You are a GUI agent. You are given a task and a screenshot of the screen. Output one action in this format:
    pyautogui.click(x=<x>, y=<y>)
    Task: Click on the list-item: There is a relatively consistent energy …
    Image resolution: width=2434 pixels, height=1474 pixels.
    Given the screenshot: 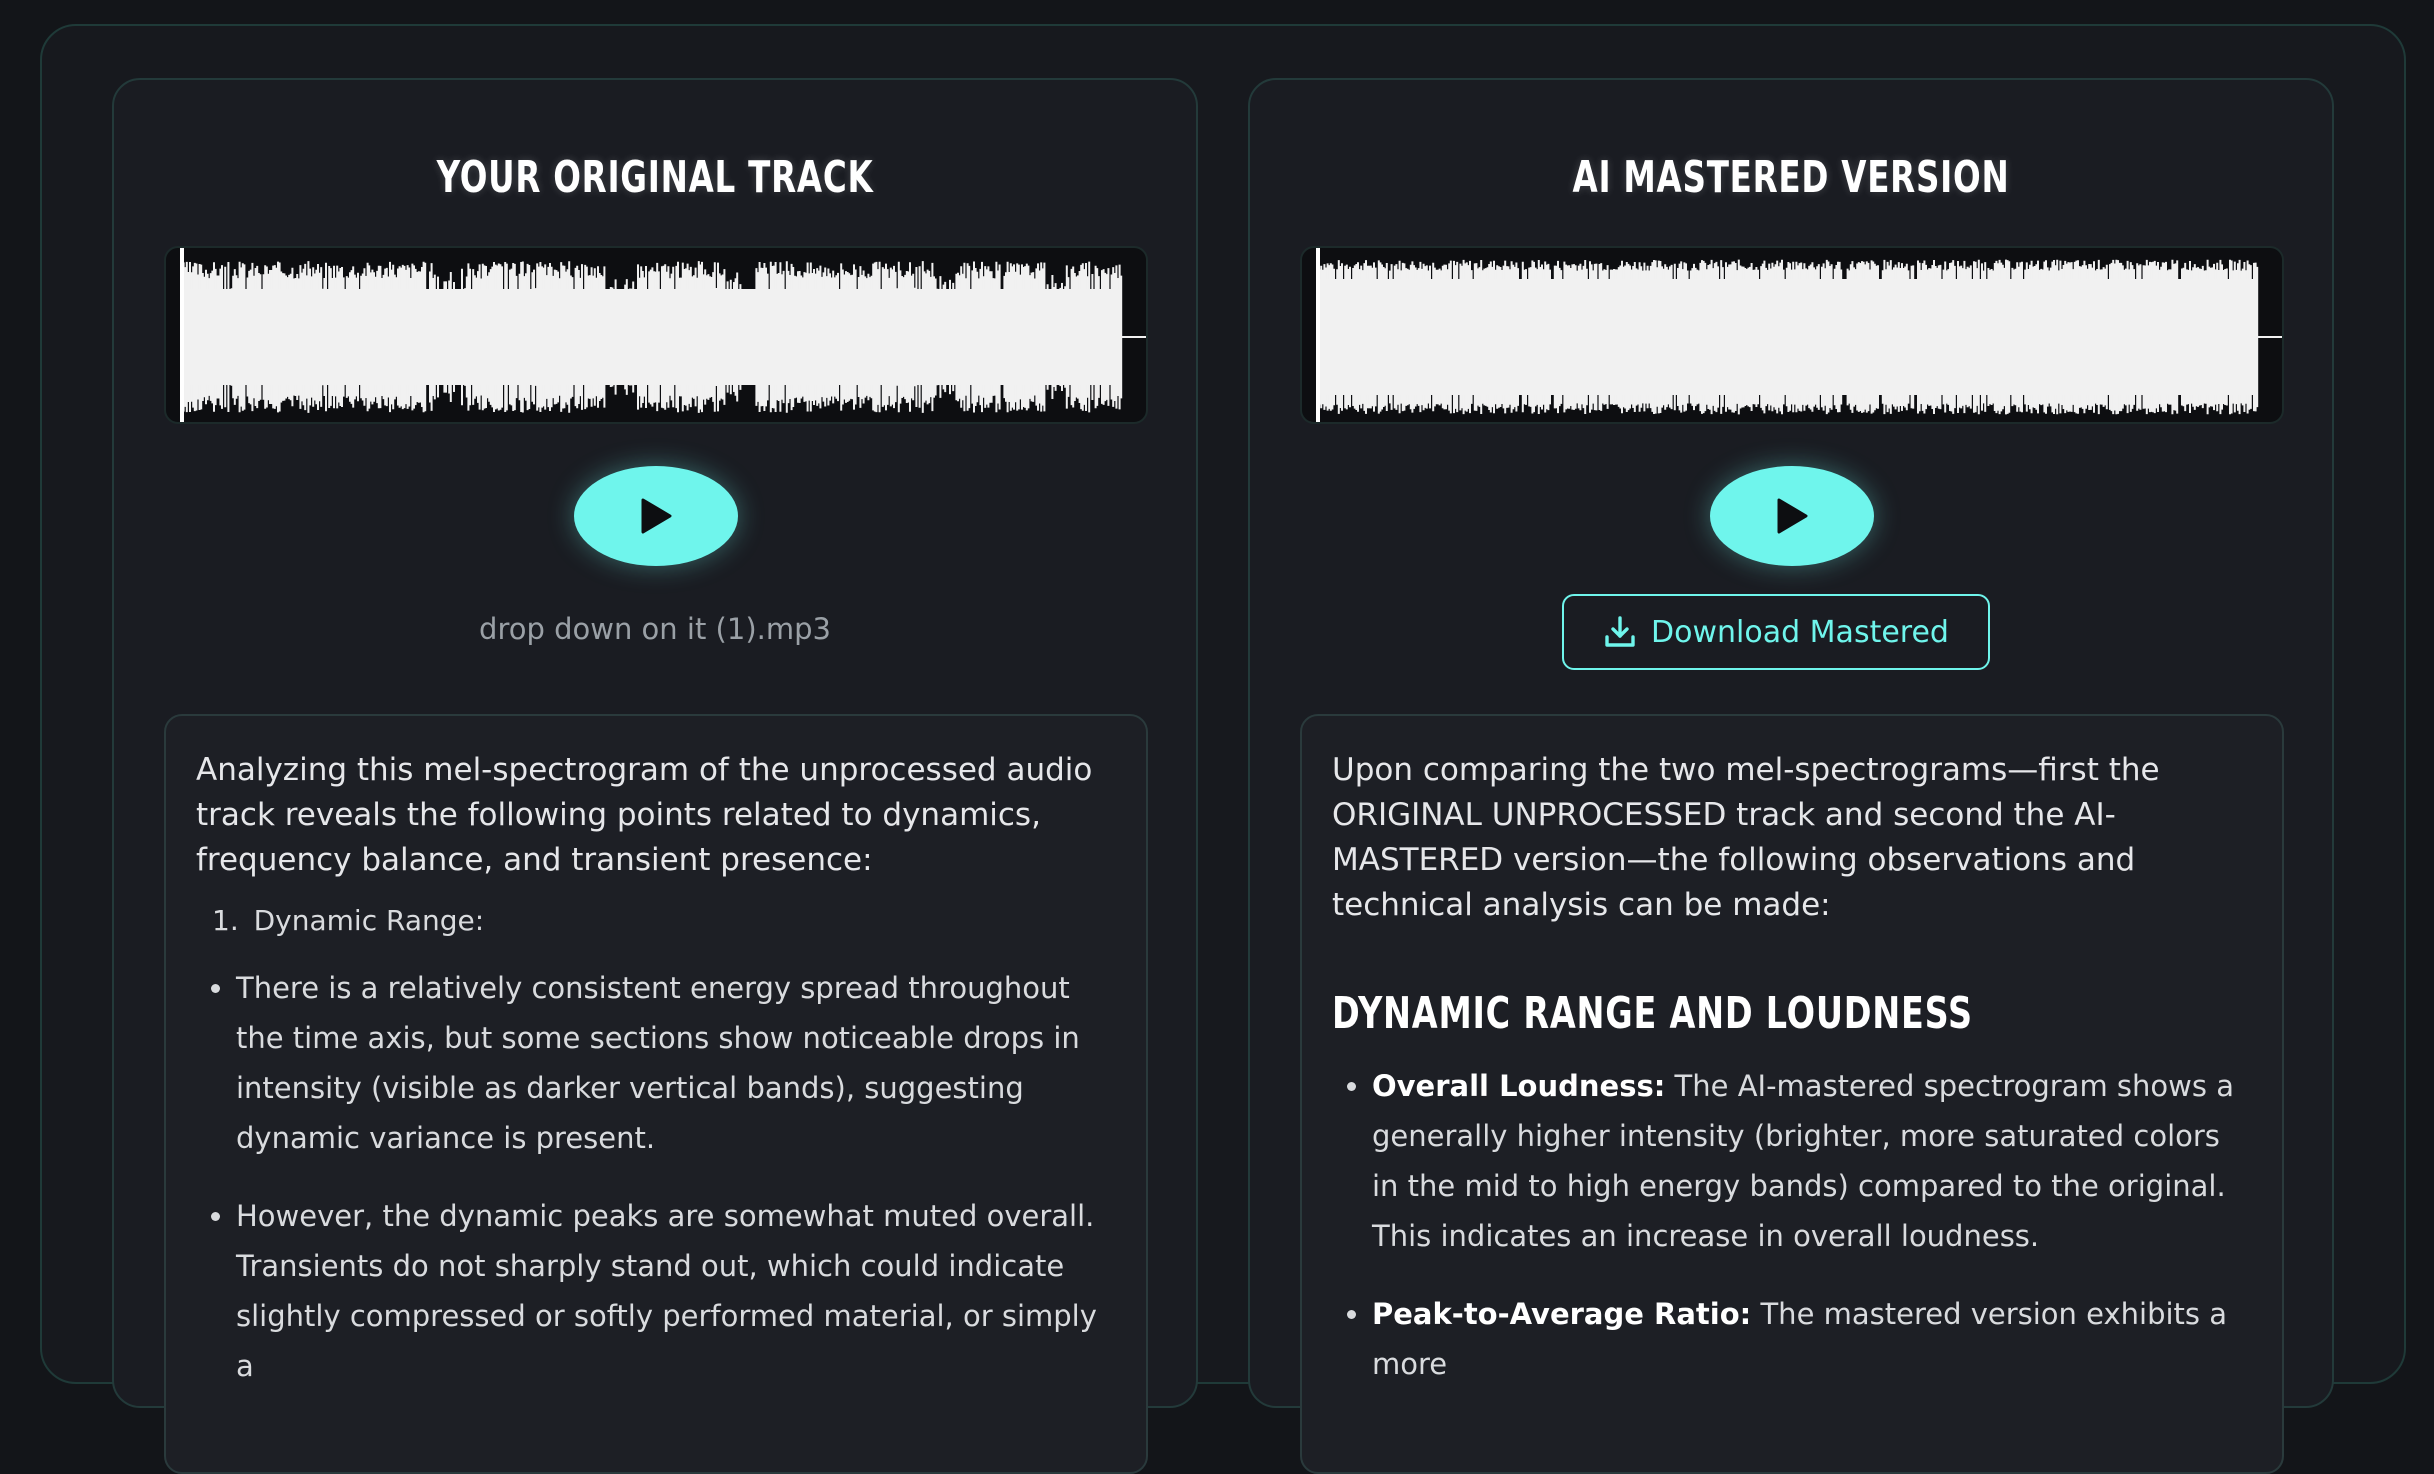 What is the action you would take?
    pyautogui.click(x=676, y=1063)
    